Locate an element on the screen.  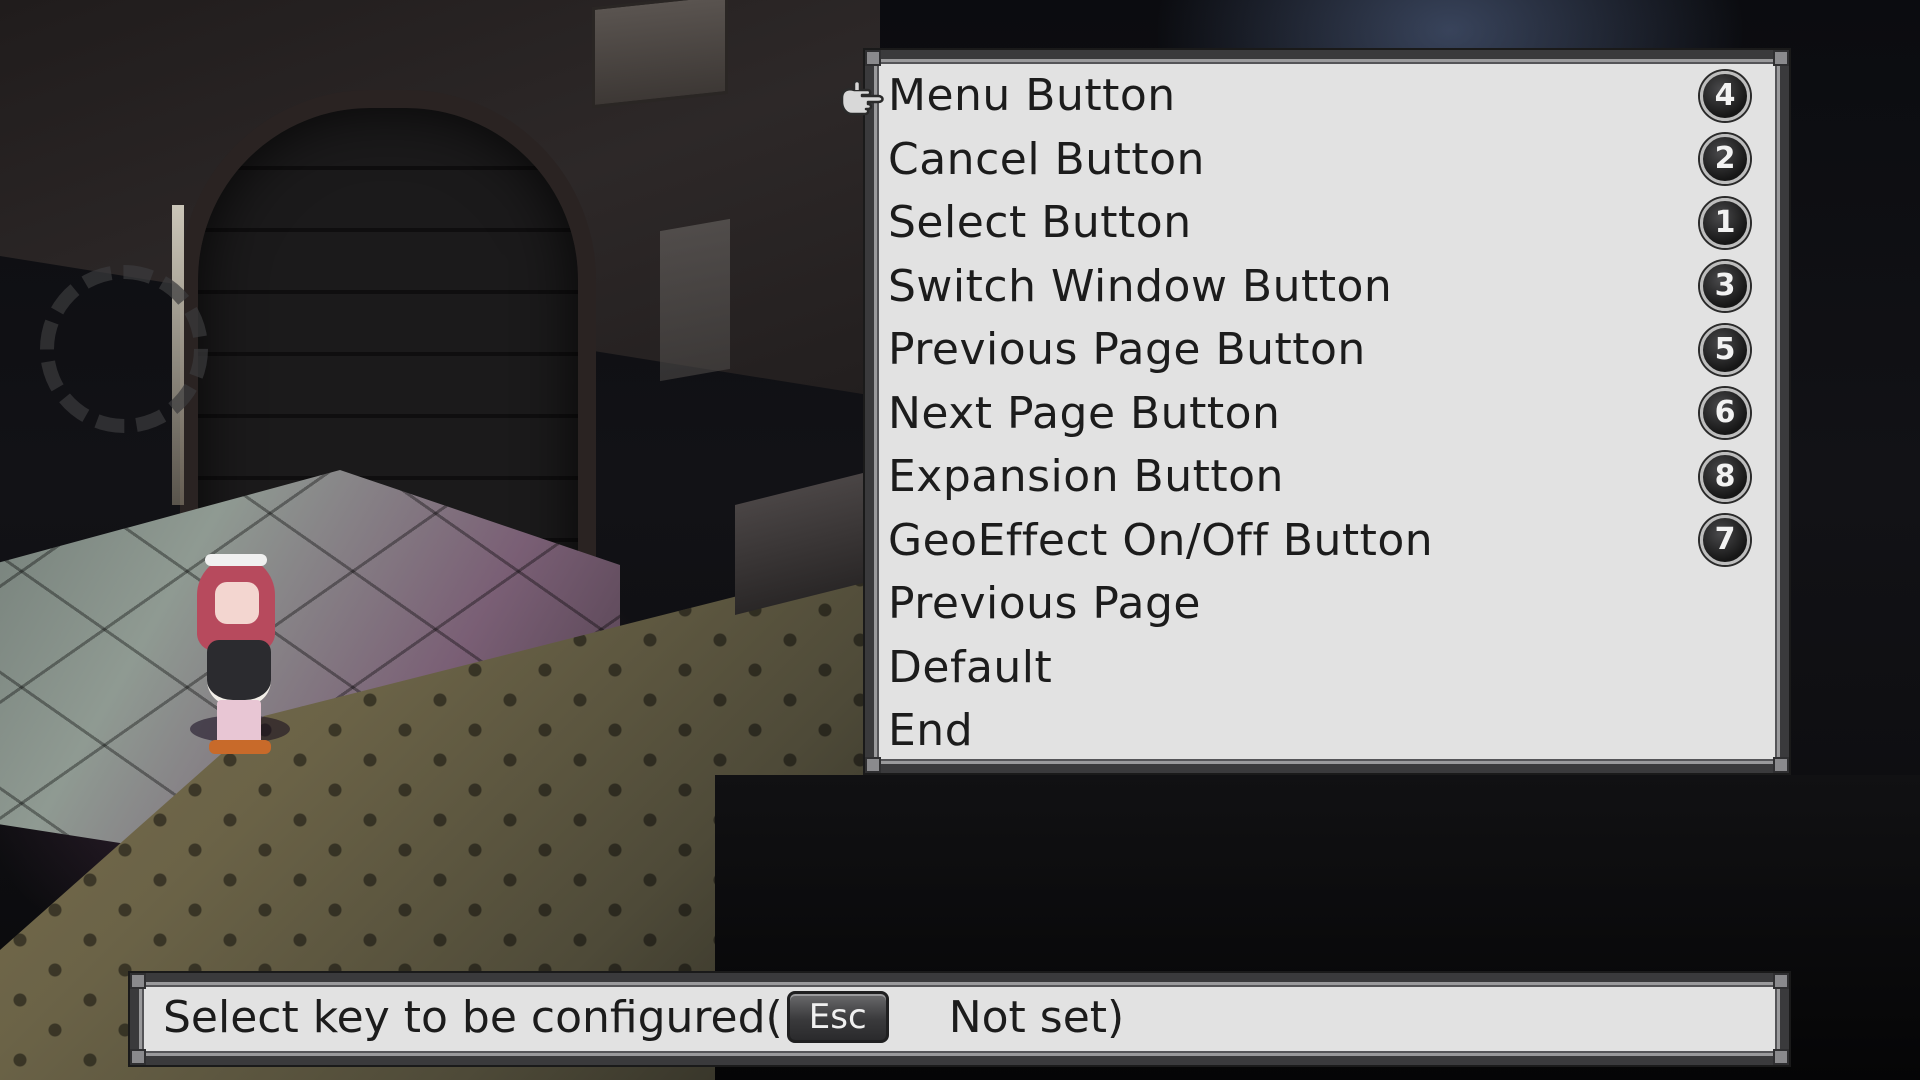
scene-gear is located at coordinates (124, 349).